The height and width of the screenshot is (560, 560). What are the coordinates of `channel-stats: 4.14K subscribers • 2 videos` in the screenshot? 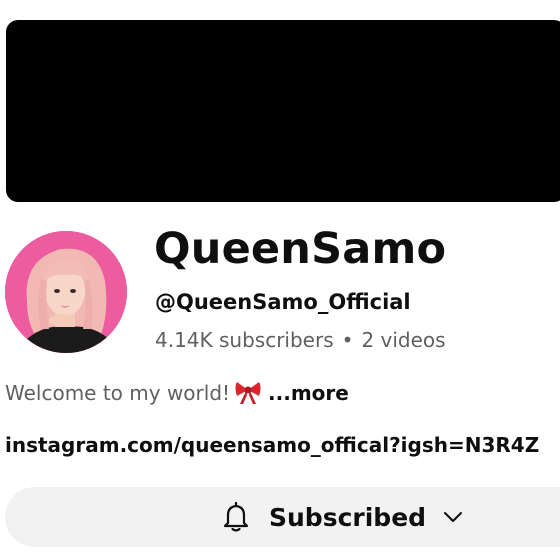 It's located at (300, 340).